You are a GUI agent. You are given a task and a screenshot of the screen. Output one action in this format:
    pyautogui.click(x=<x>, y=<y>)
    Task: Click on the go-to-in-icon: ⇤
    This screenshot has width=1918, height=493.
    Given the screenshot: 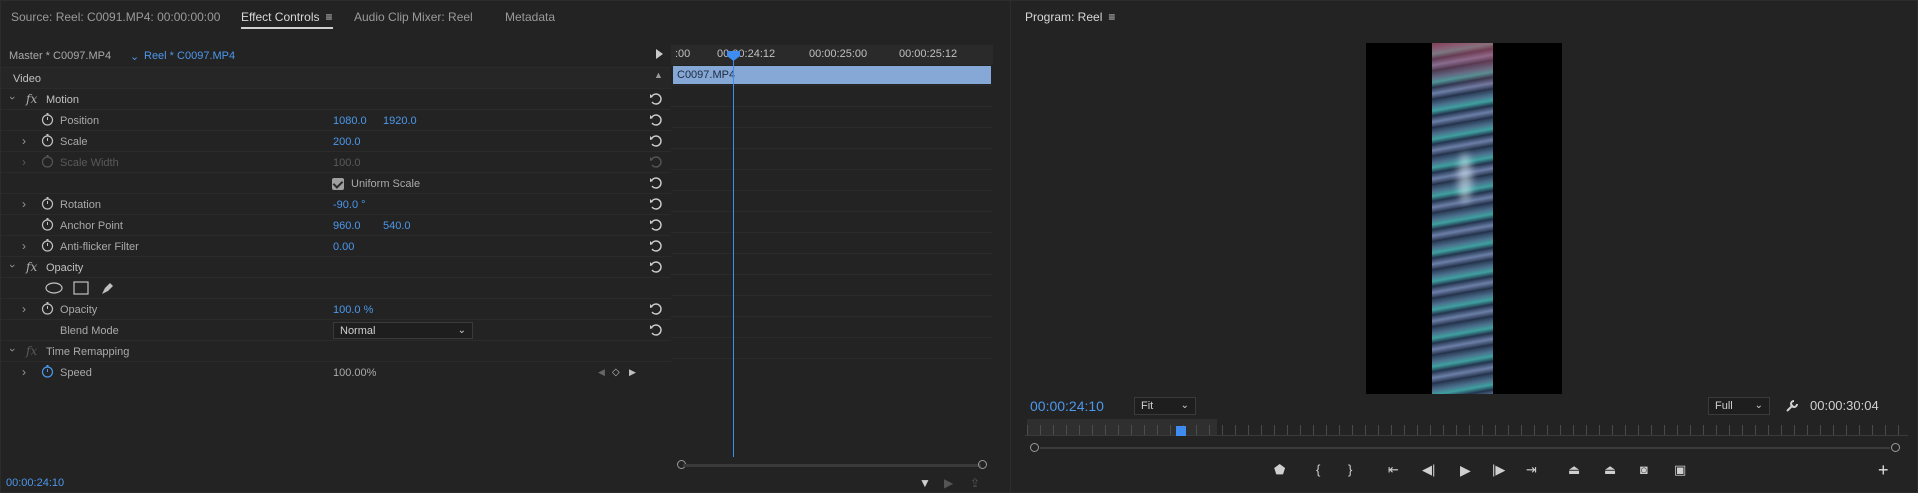 What is the action you would take?
    pyautogui.click(x=1393, y=470)
    